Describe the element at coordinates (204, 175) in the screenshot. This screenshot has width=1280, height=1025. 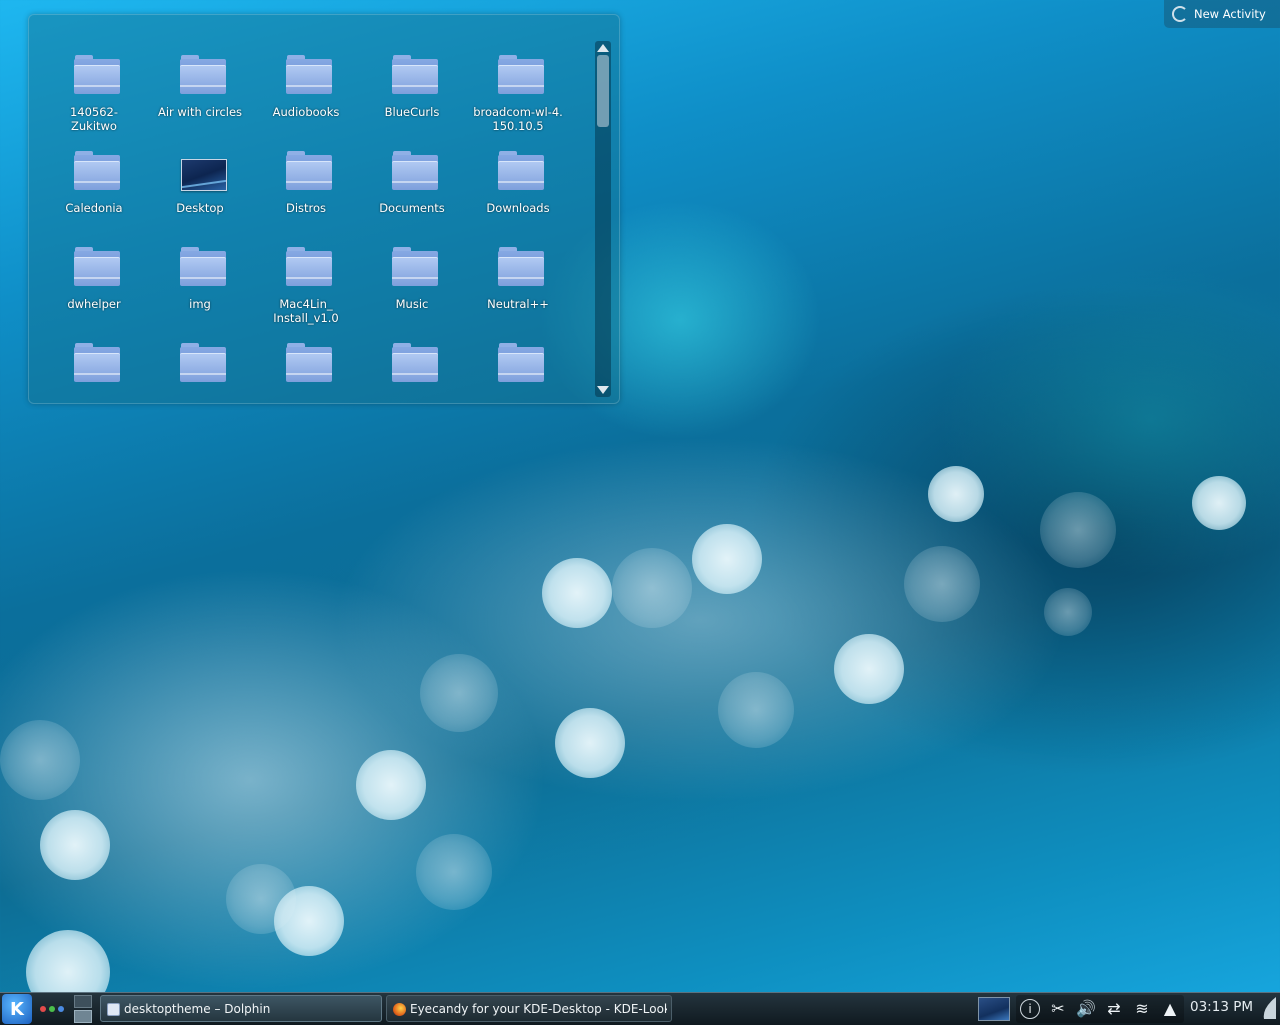
I see `desktop-icon` at that location.